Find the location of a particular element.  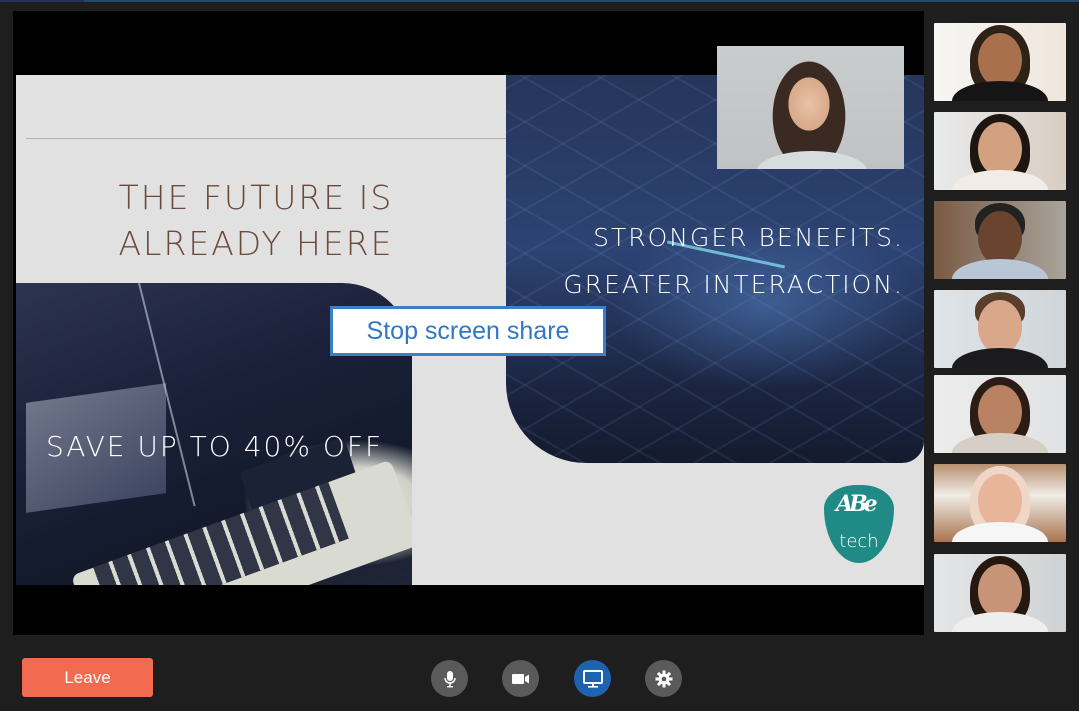

slide-title-line1: THE FUTURE IS is located at coordinates (256, 197).